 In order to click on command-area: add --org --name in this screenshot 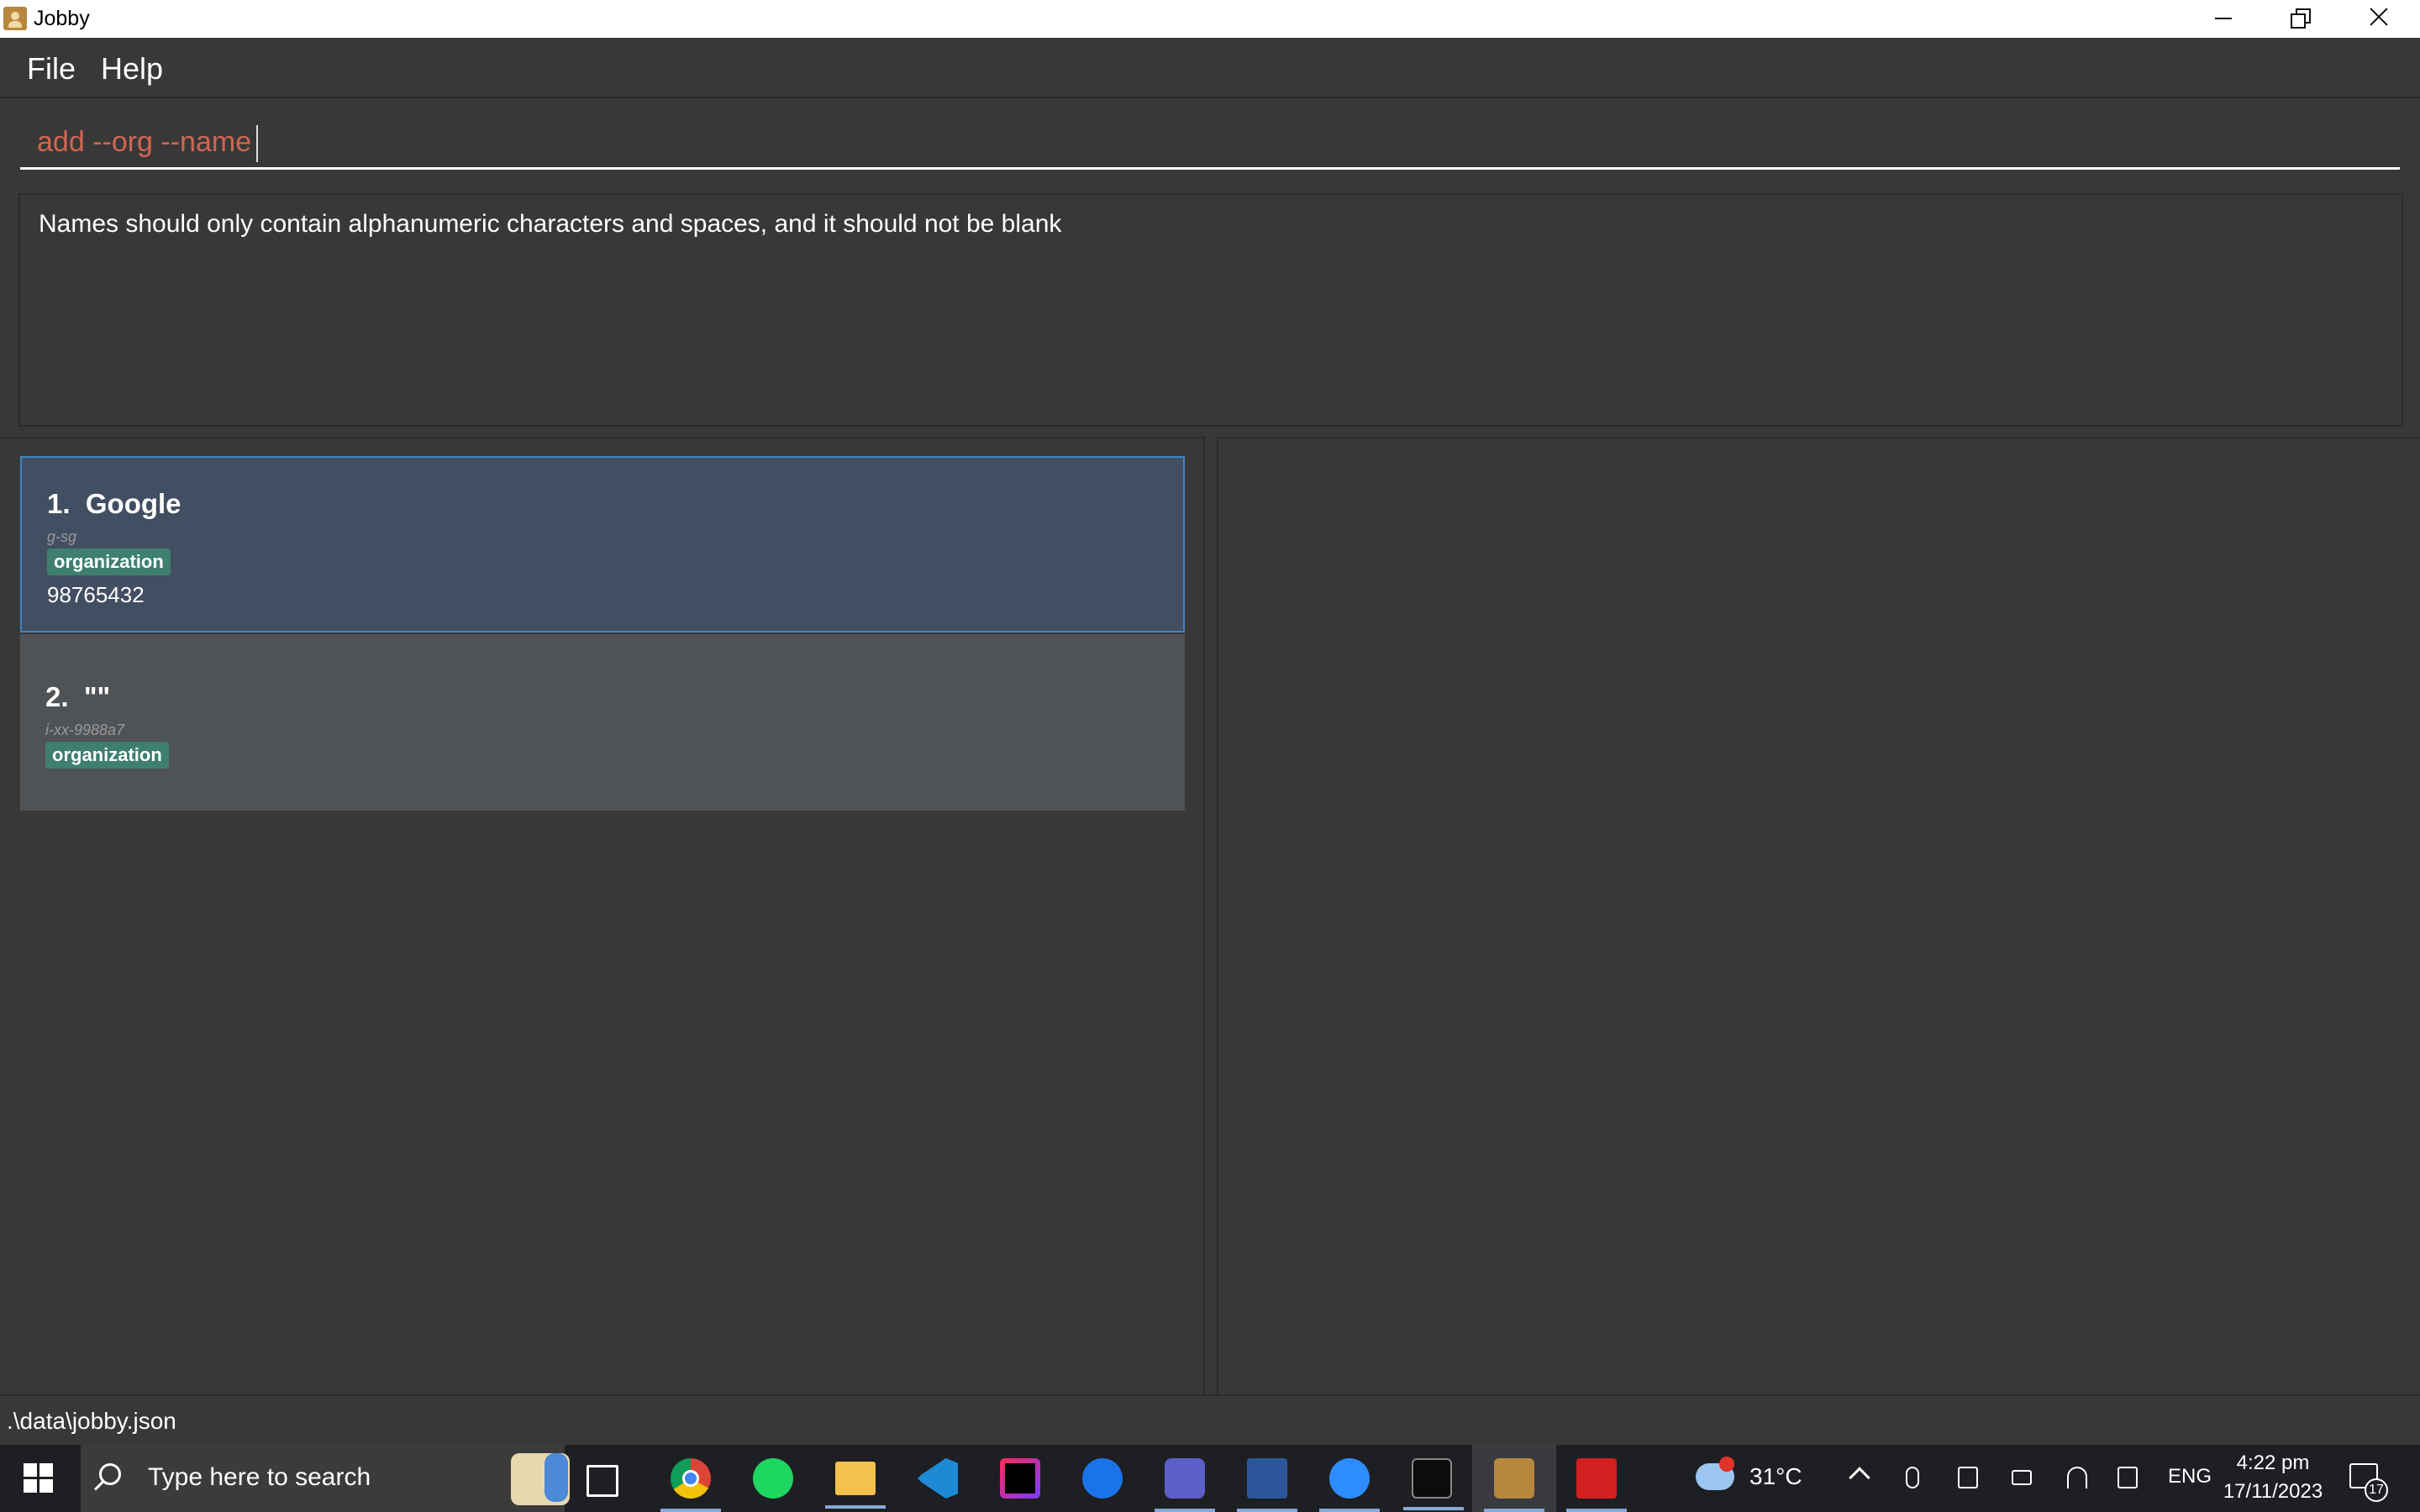, I will do `click(1210, 140)`.